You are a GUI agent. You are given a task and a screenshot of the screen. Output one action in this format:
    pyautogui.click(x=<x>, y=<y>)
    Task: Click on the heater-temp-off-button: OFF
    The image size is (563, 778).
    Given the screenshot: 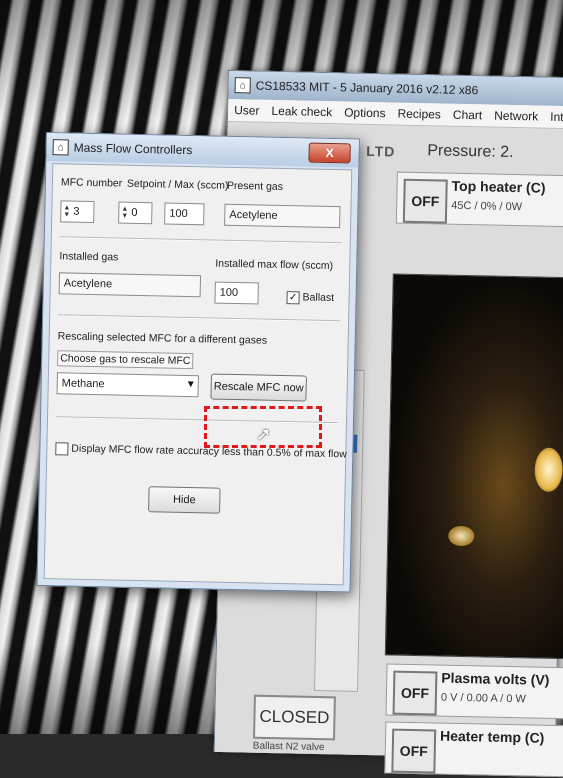 What is the action you would take?
    pyautogui.click(x=414, y=751)
    